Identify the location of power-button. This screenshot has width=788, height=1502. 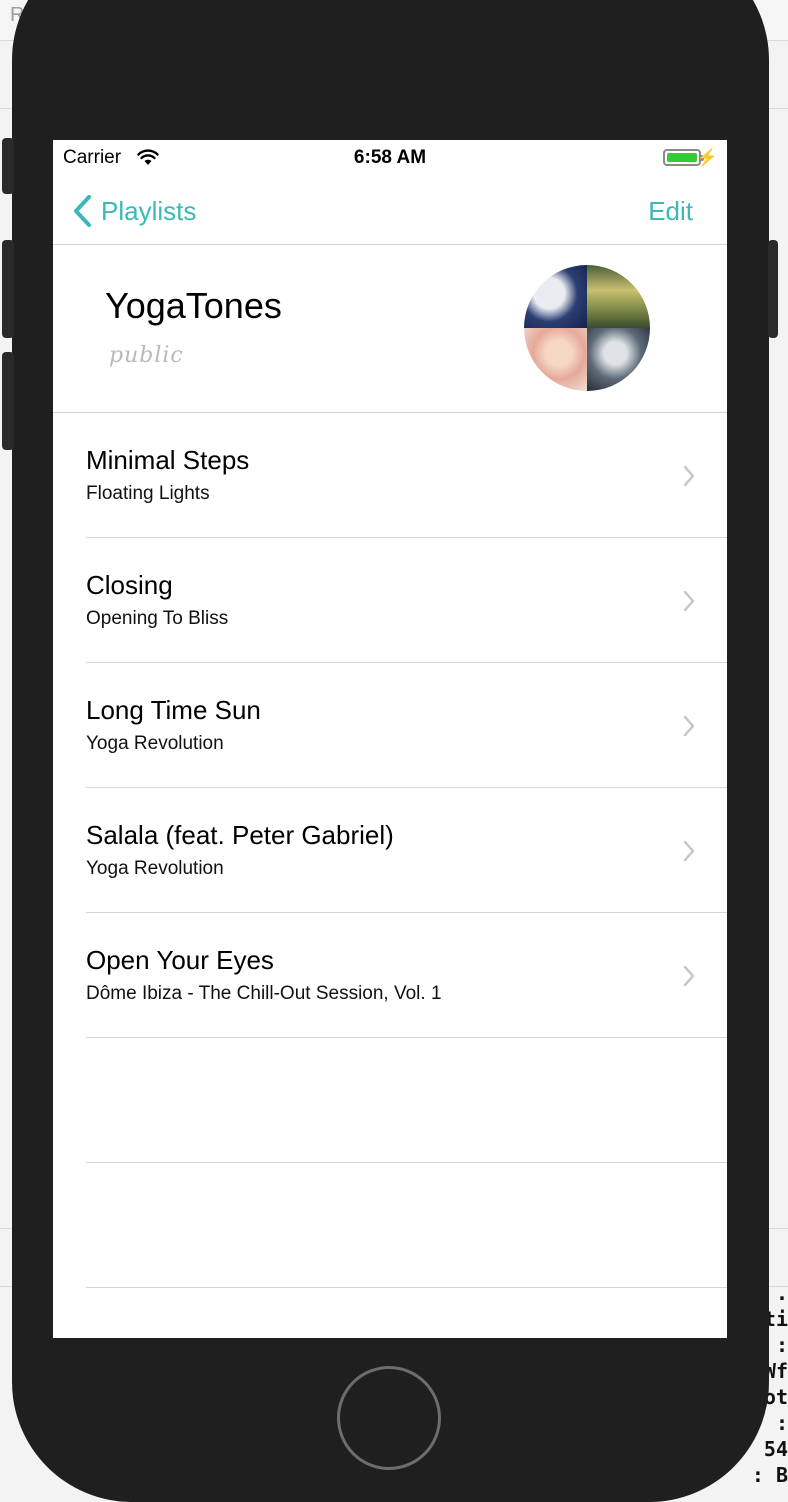
(773, 289).